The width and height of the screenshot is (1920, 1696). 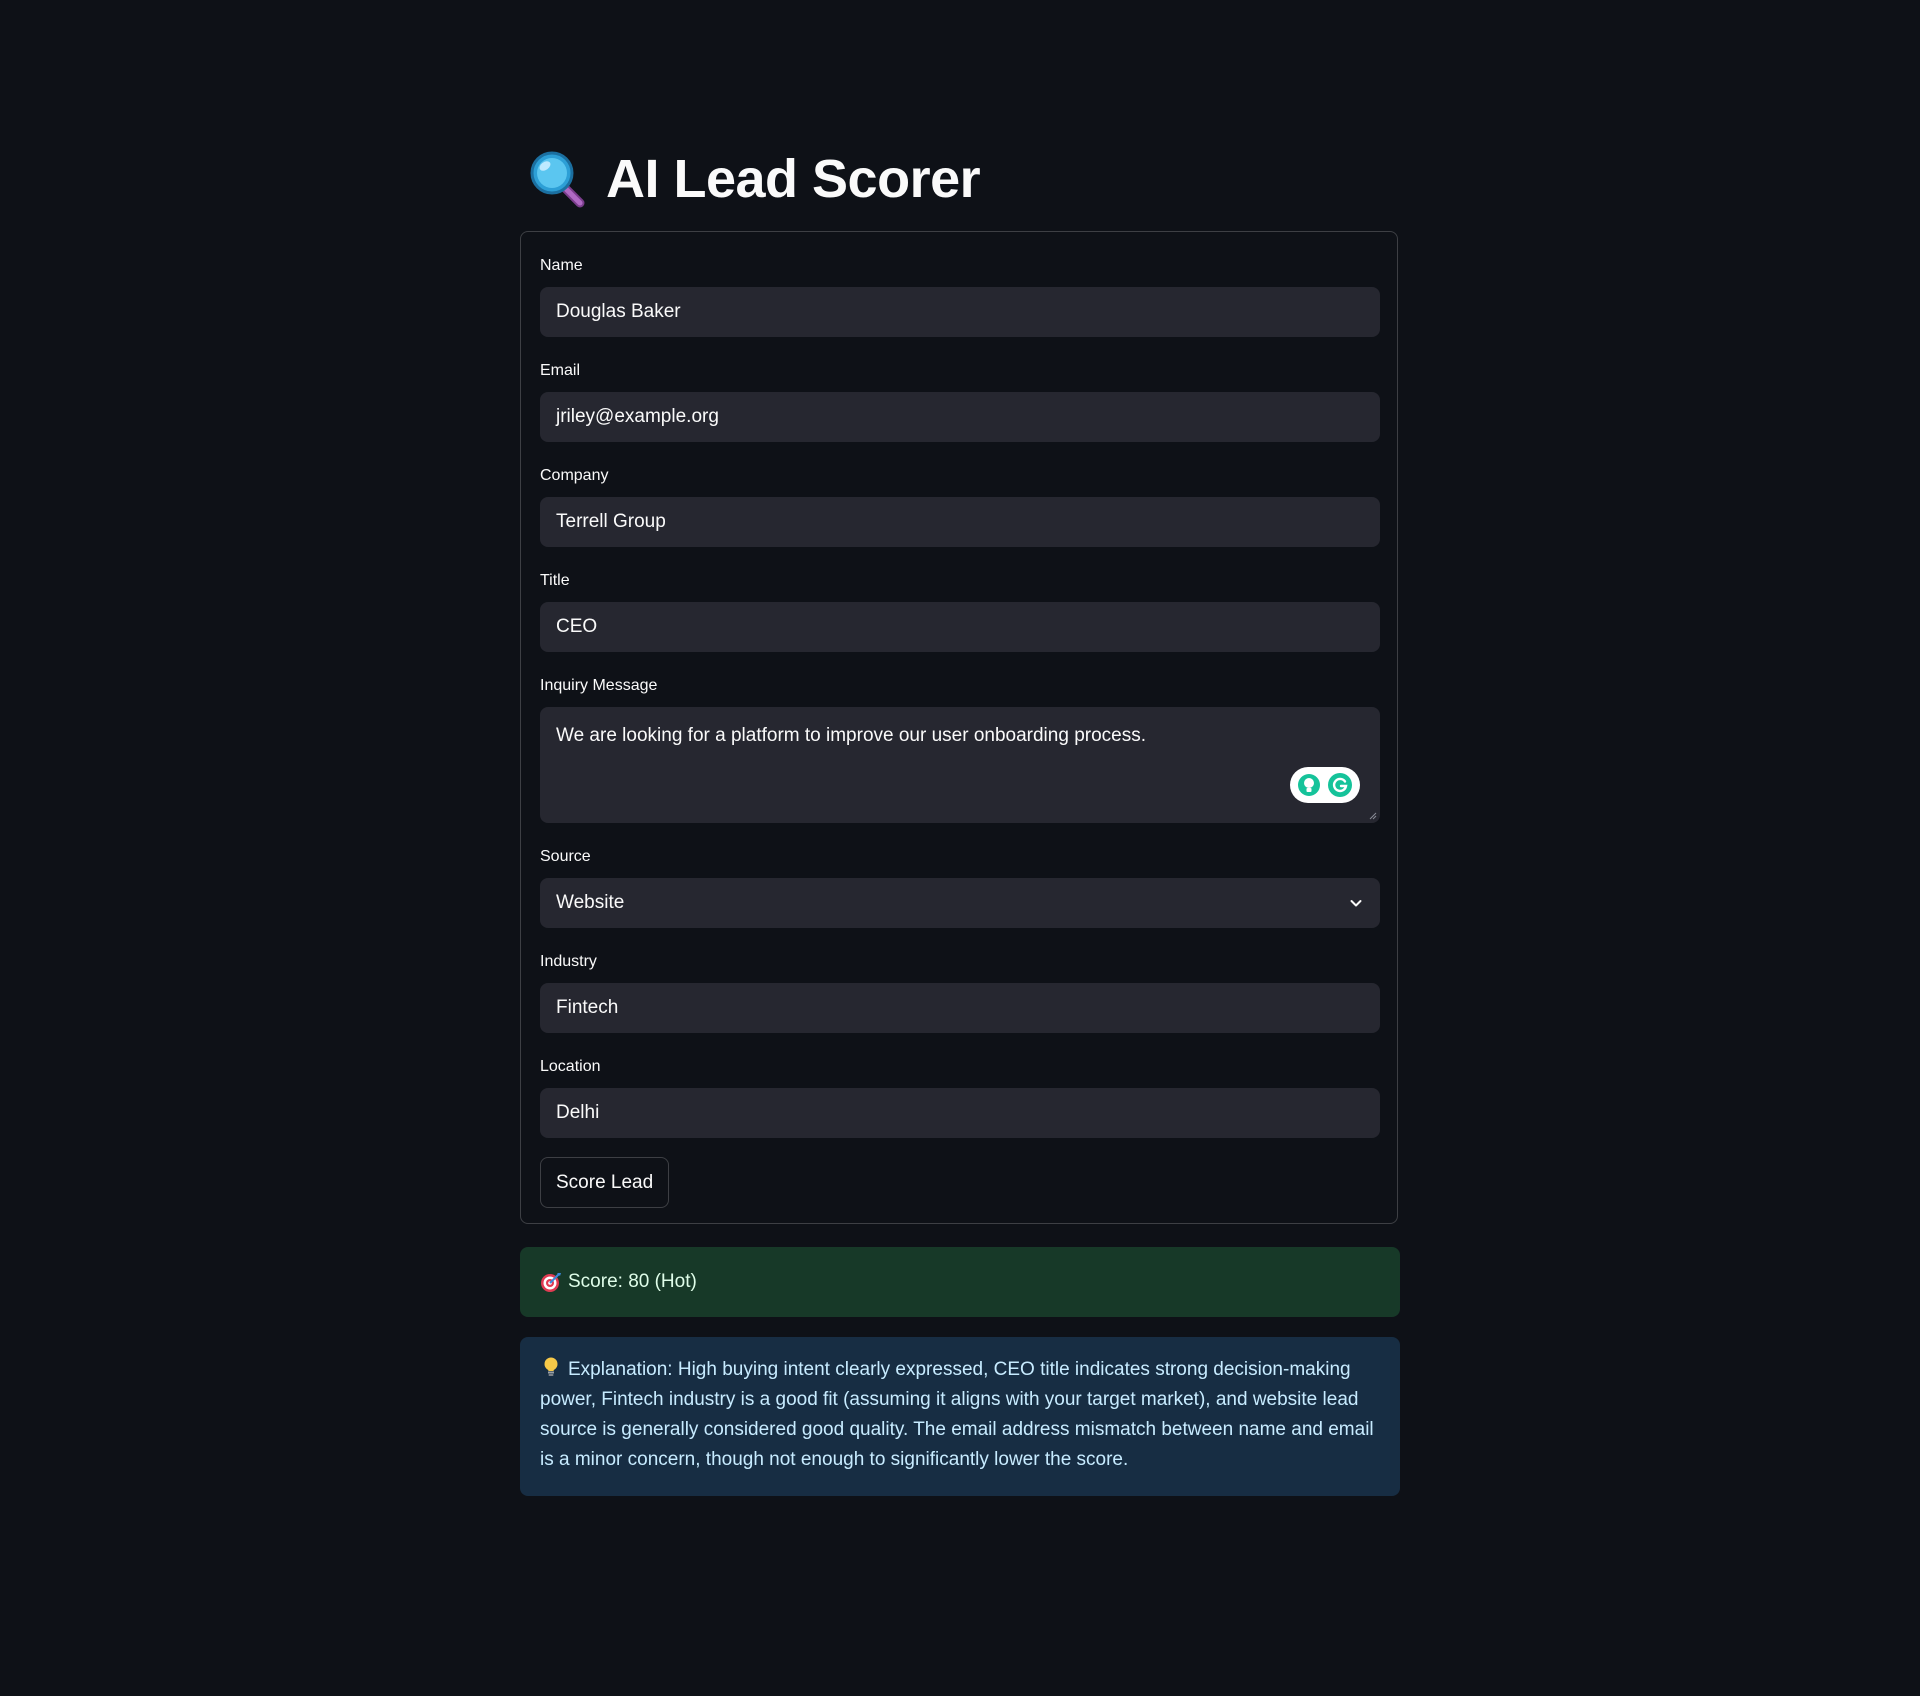 What do you see at coordinates (555, 580) in the screenshot?
I see `title-label: Title` at bounding box center [555, 580].